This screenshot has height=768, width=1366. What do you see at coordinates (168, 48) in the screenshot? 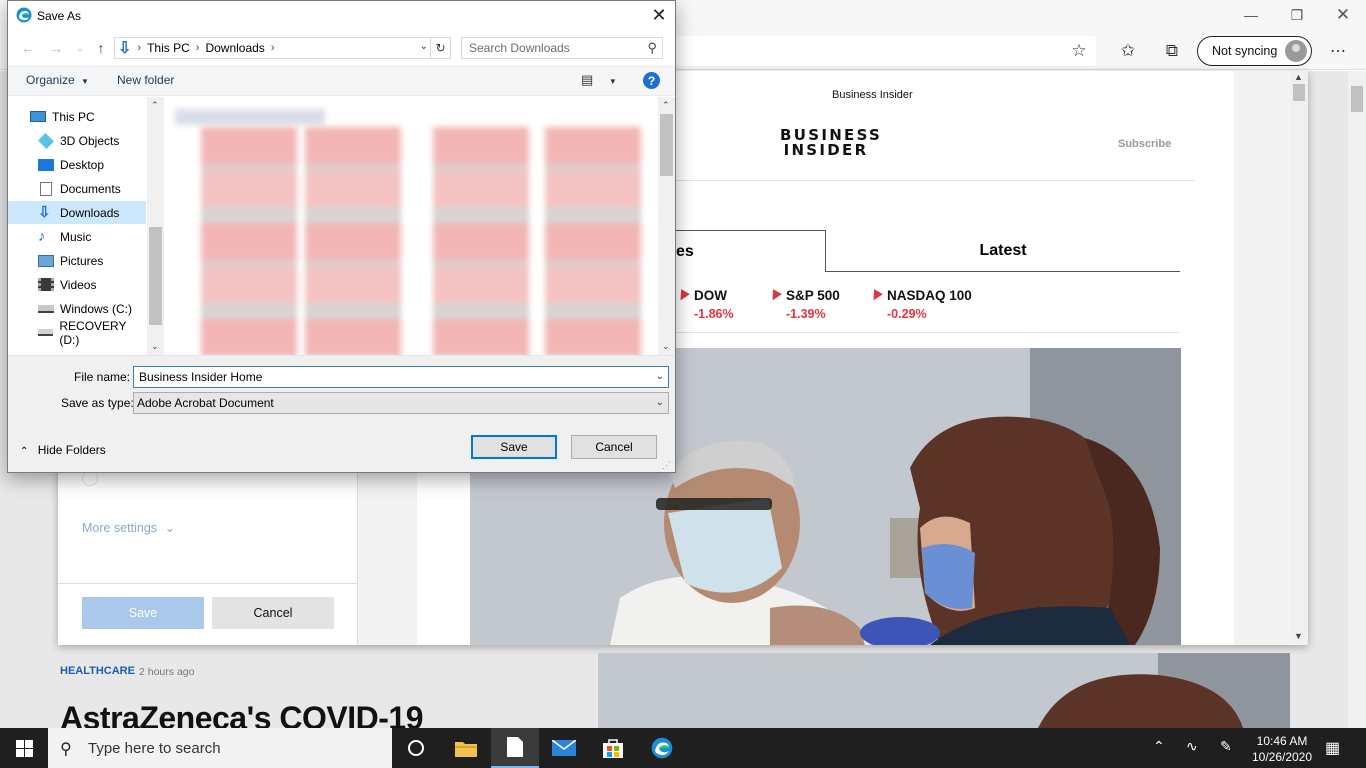
I see `breadcrumb-this-pc: This PC` at bounding box center [168, 48].